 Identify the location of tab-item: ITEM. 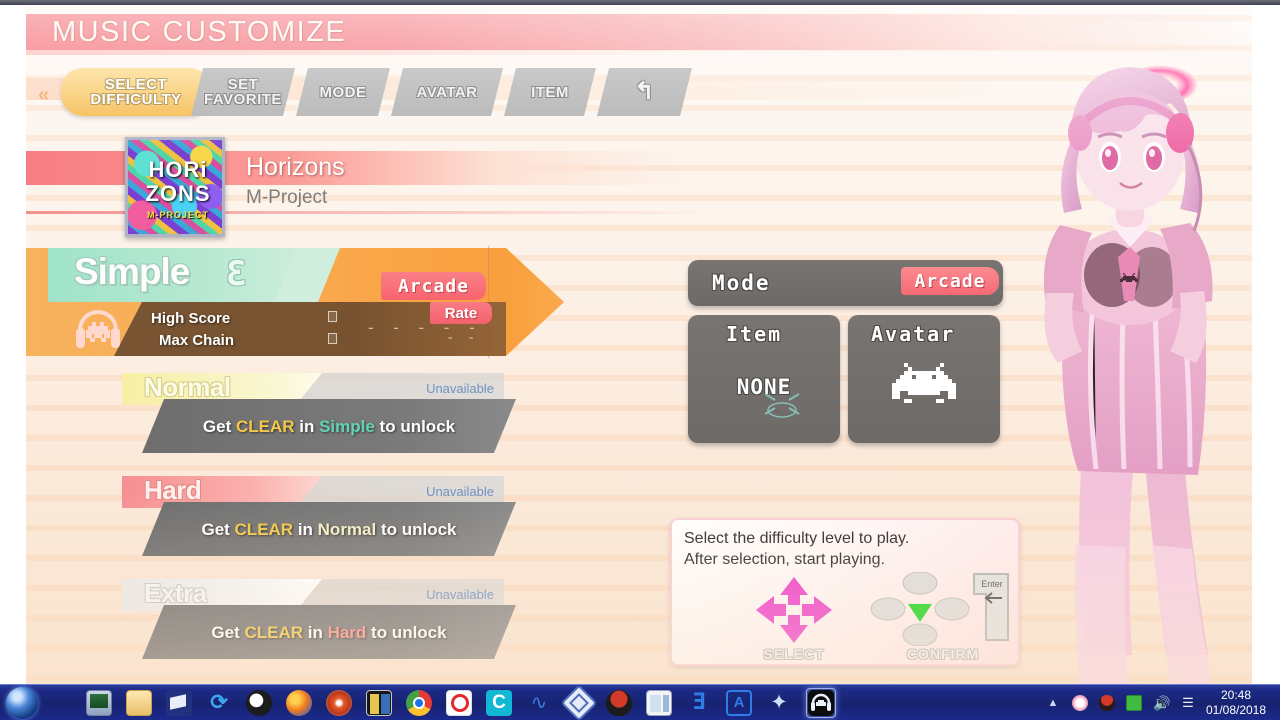
(550, 92).